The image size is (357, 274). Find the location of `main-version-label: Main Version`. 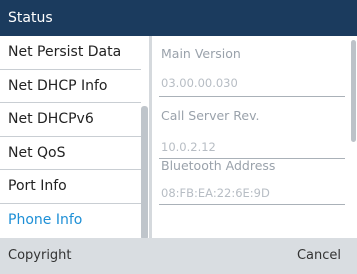

main-version-label: Main Version is located at coordinates (201, 53).